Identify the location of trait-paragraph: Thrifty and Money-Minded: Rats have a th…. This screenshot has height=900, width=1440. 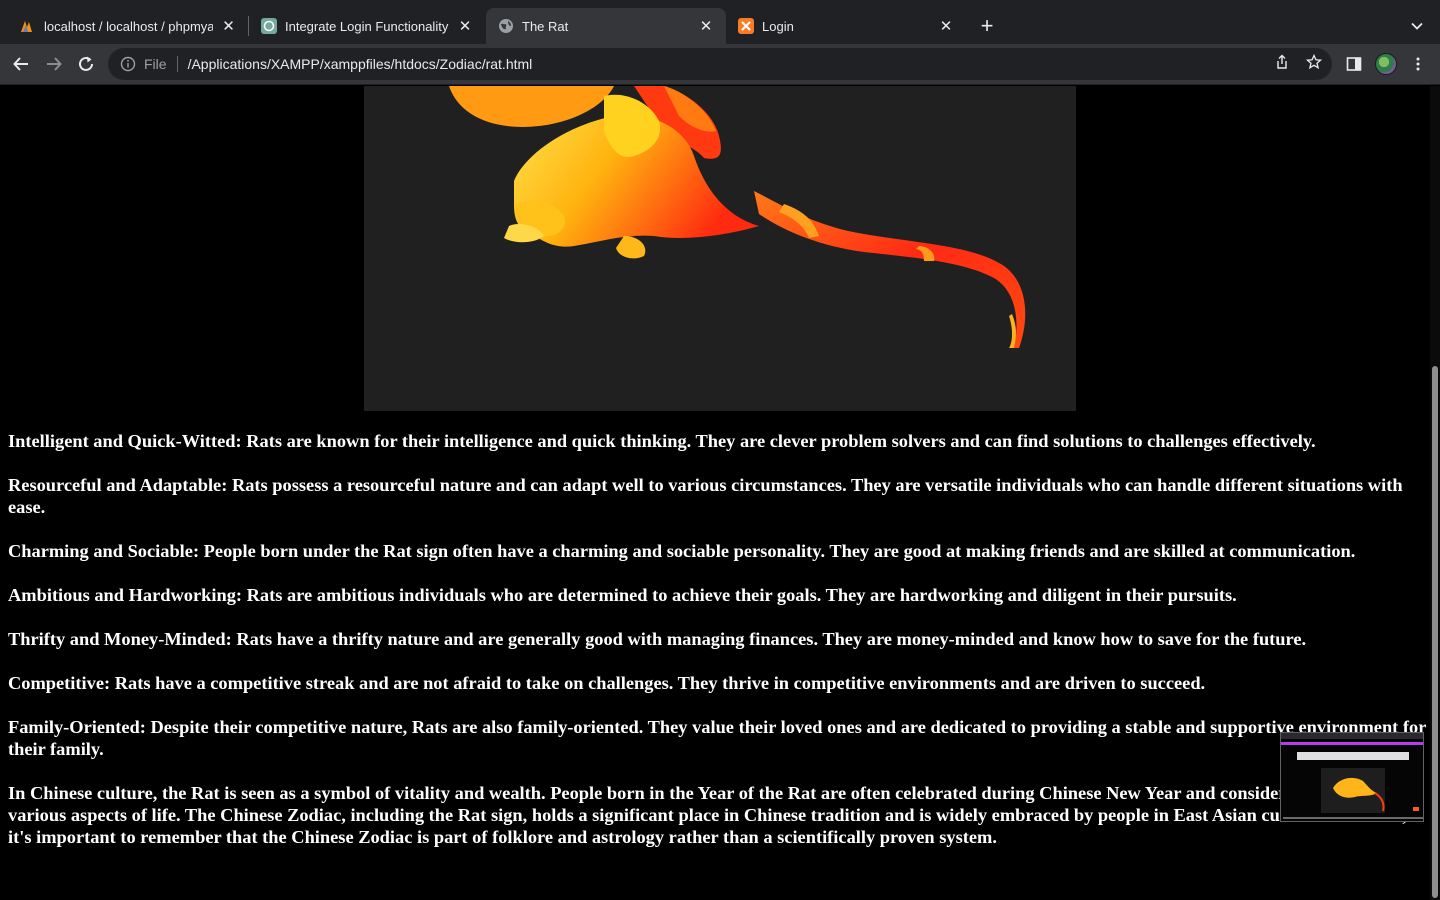
(657, 639).